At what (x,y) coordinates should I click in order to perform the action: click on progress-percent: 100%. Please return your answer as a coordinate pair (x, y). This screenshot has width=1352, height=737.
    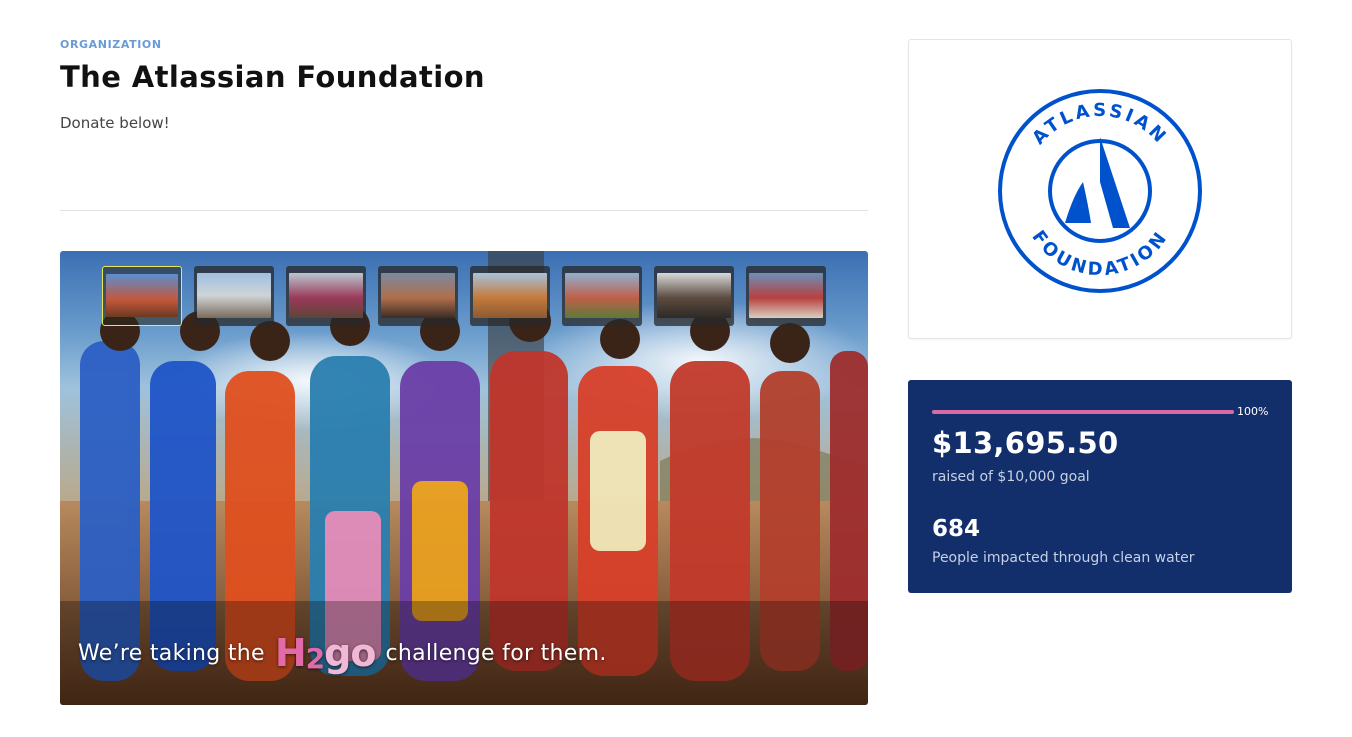
    Looking at the image, I should click on (1253, 411).